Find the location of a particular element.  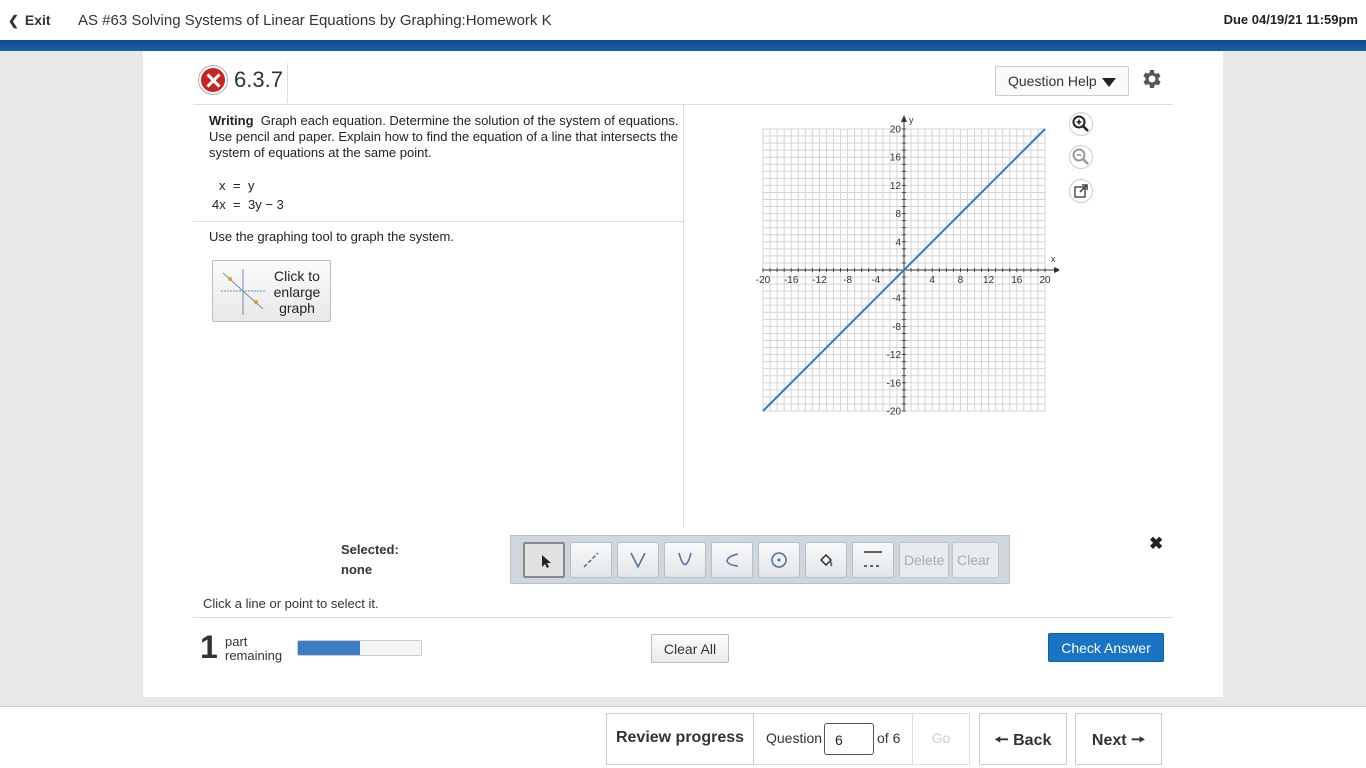

selected-value: none is located at coordinates (357, 569).